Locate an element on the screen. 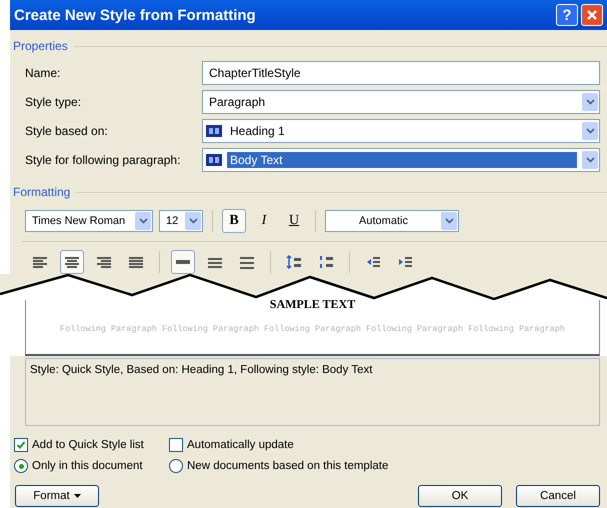 Image resolution: width=607 pixels, height=508 pixels. radio-label: Only in this document is located at coordinates (87, 466).